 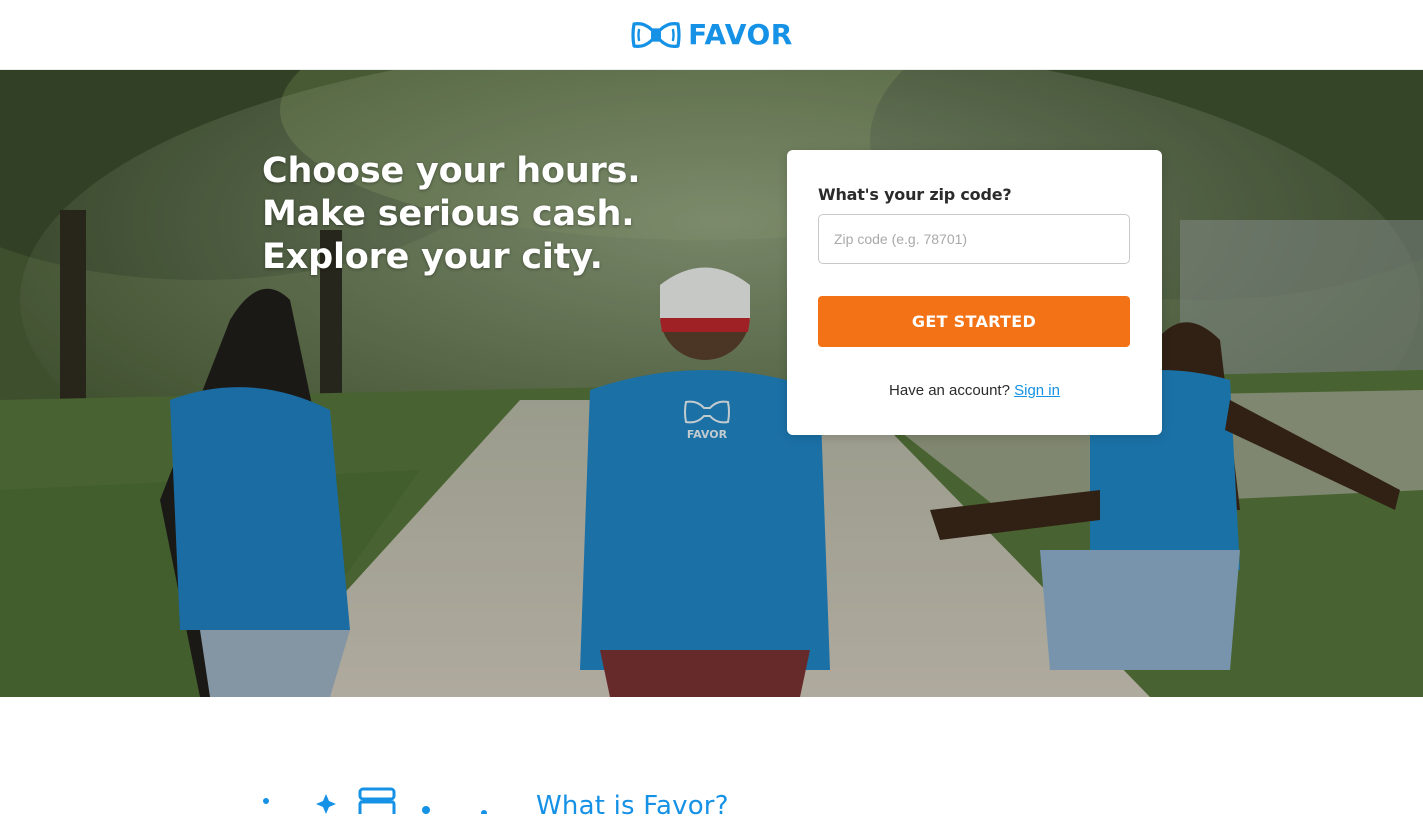 What do you see at coordinates (949, 390) in the screenshot?
I see `account-prompt-text: Have an account?` at bounding box center [949, 390].